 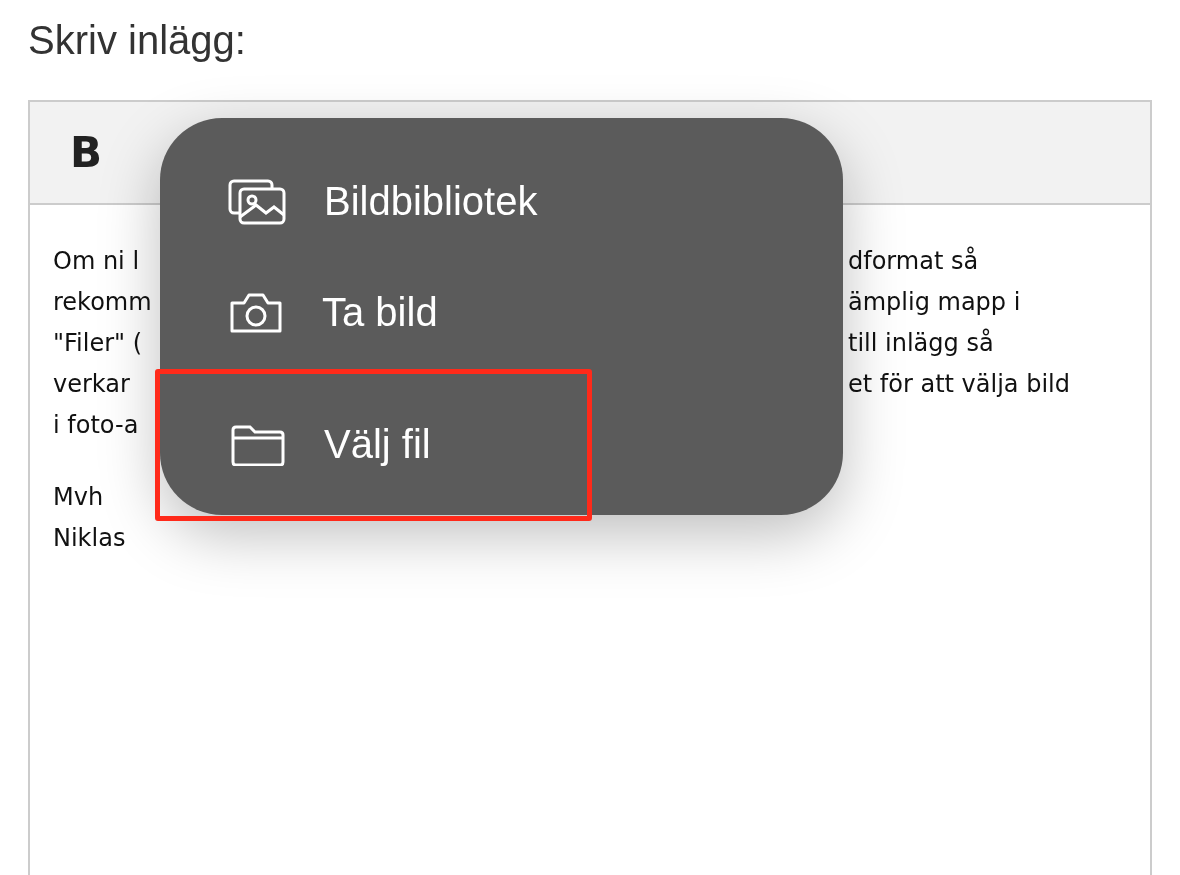 What do you see at coordinates (373, 444) in the screenshot?
I see `menu-item: Välj fil` at bounding box center [373, 444].